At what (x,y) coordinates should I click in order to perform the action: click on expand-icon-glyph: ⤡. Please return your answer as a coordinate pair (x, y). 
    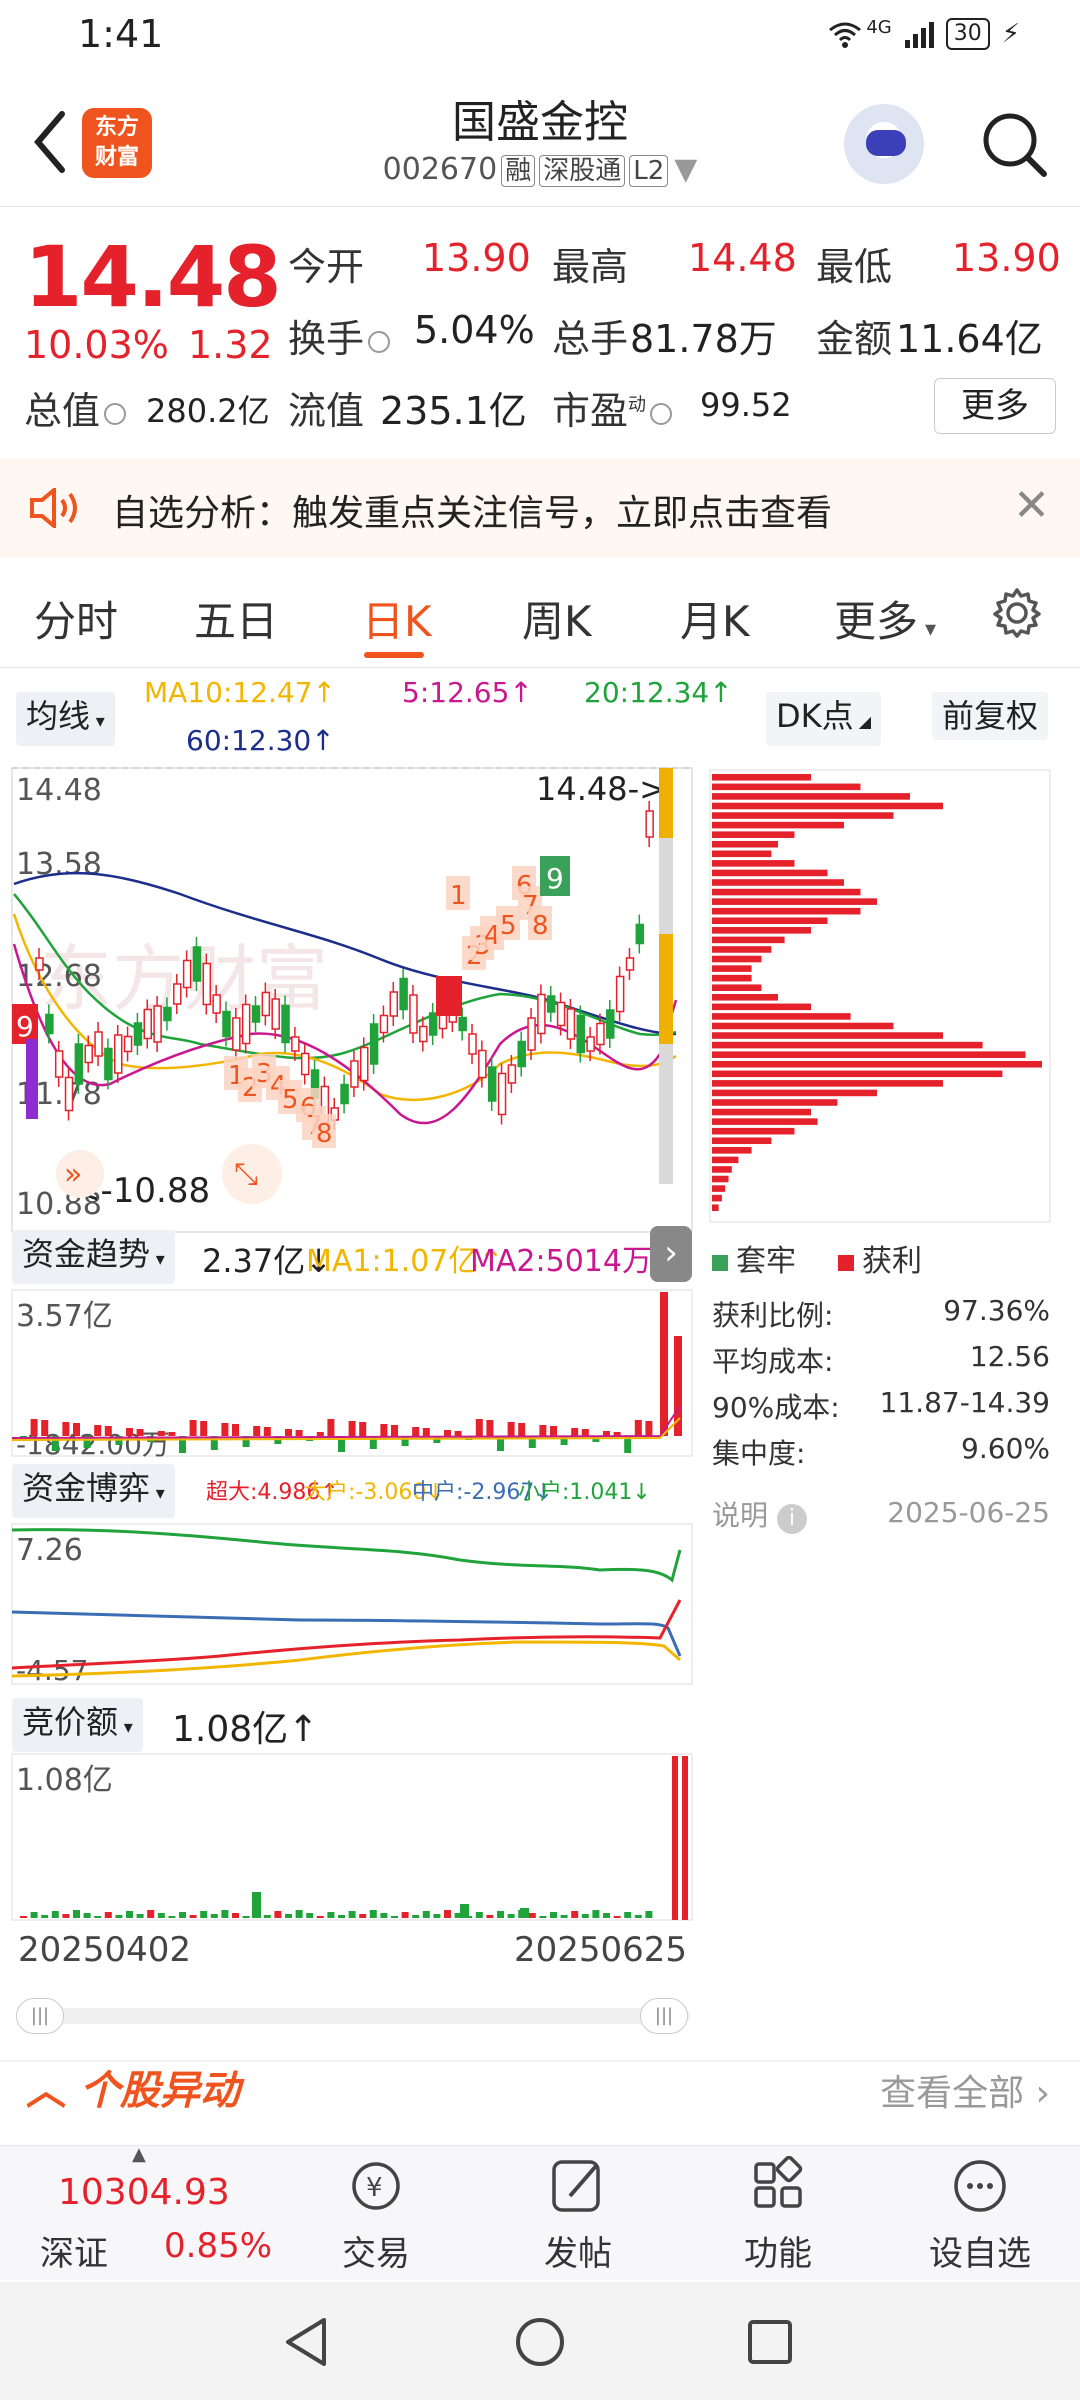
    Looking at the image, I should click on (246, 1174).